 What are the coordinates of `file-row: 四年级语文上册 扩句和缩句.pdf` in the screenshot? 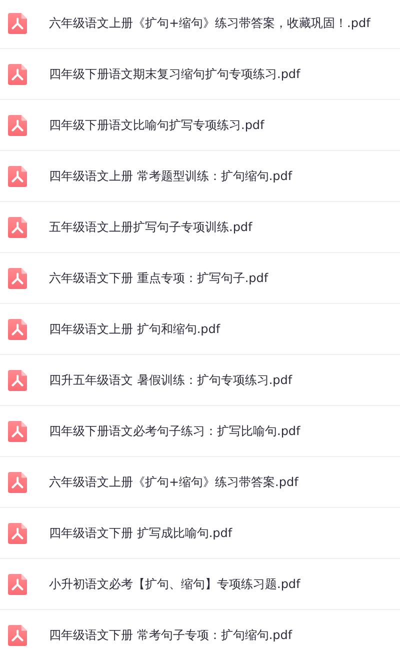 It's located at (200, 329).